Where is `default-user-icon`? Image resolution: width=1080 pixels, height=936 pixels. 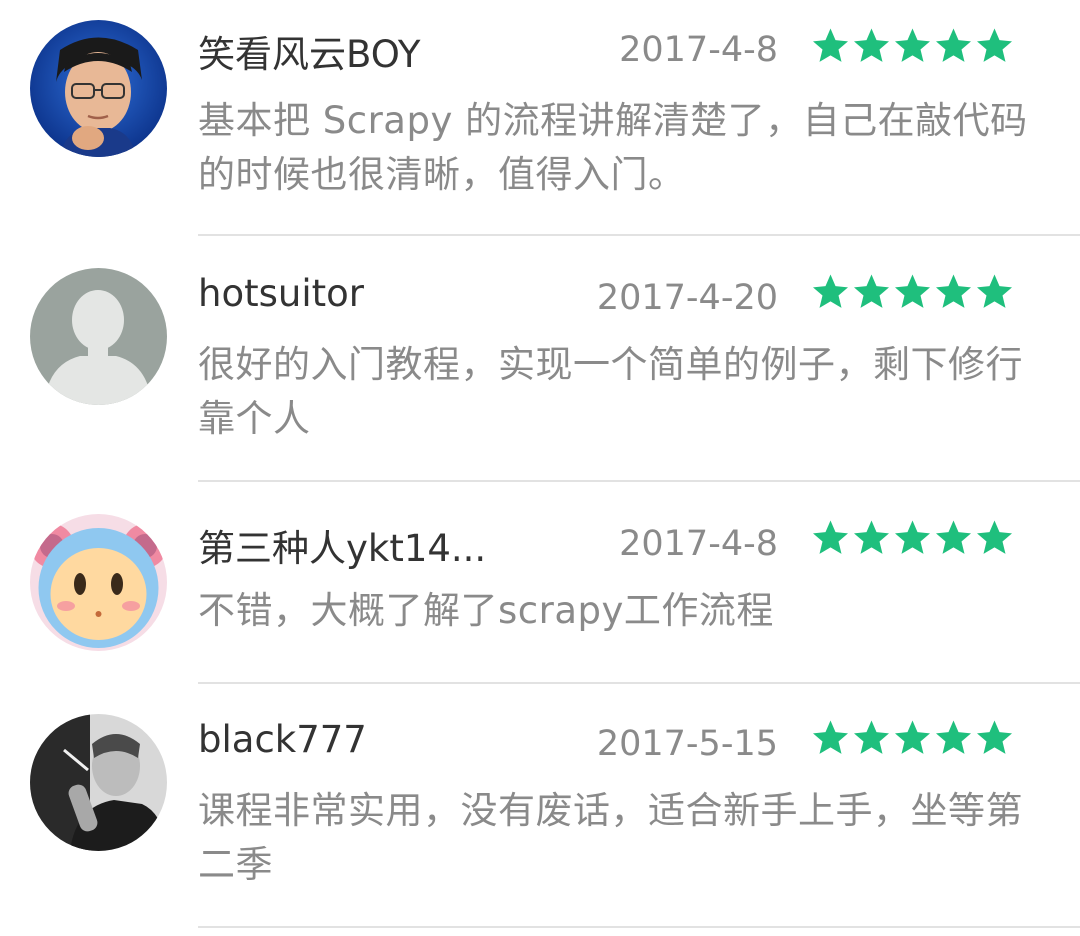
default-user-icon is located at coordinates (98, 336).